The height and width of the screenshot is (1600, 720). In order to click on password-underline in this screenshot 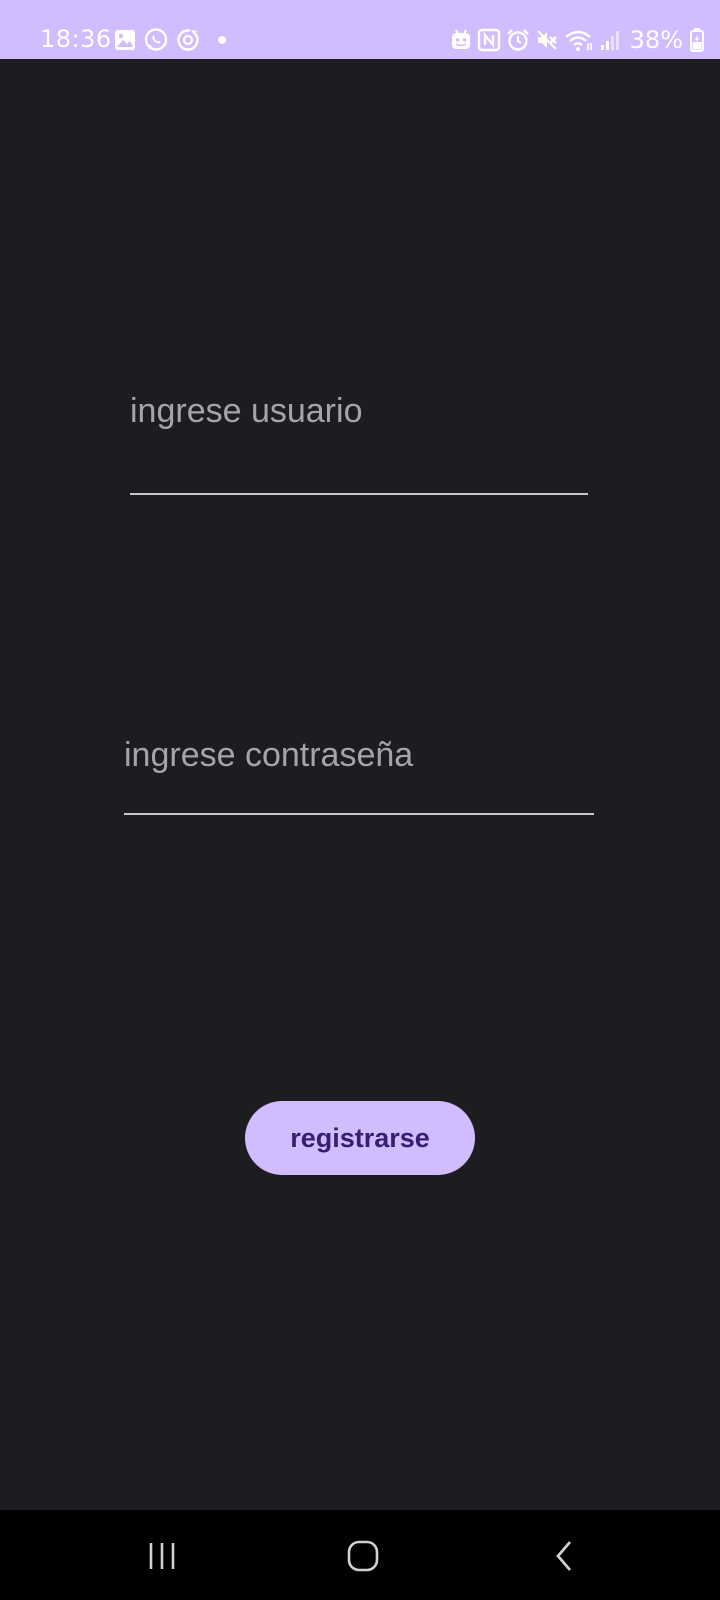, I will do `click(359, 814)`.